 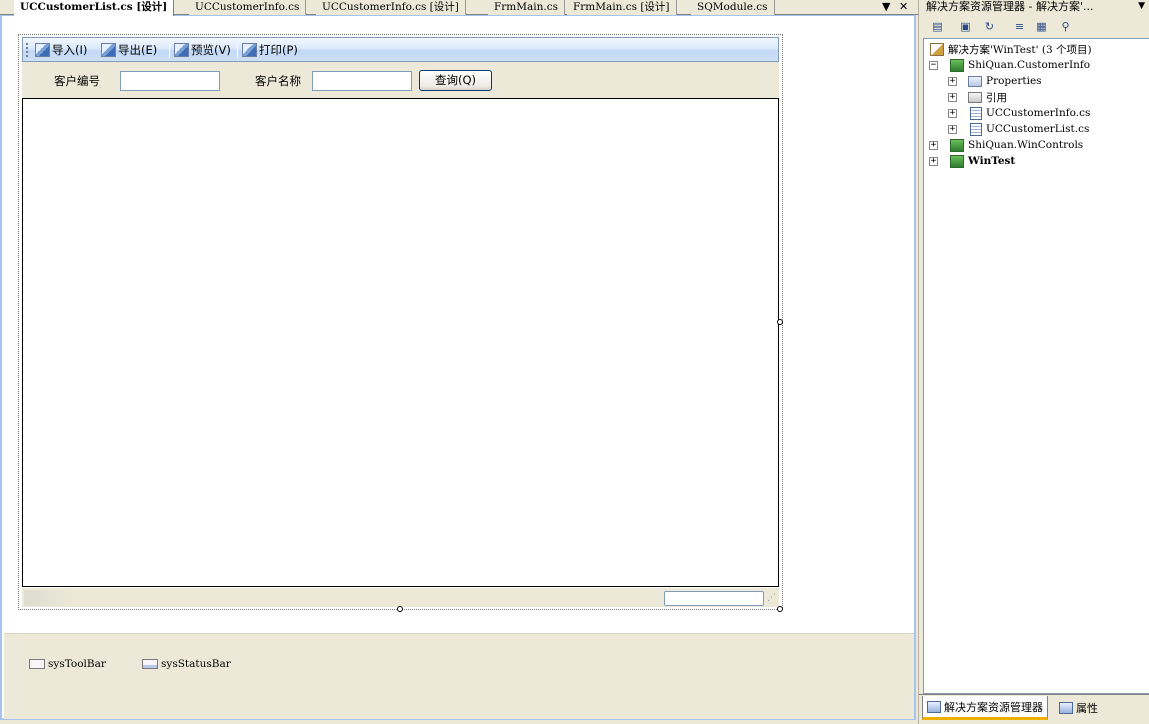 What do you see at coordinates (975, 97) in the screenshot?
I see `references-icon` at bounding box center [975, 97].